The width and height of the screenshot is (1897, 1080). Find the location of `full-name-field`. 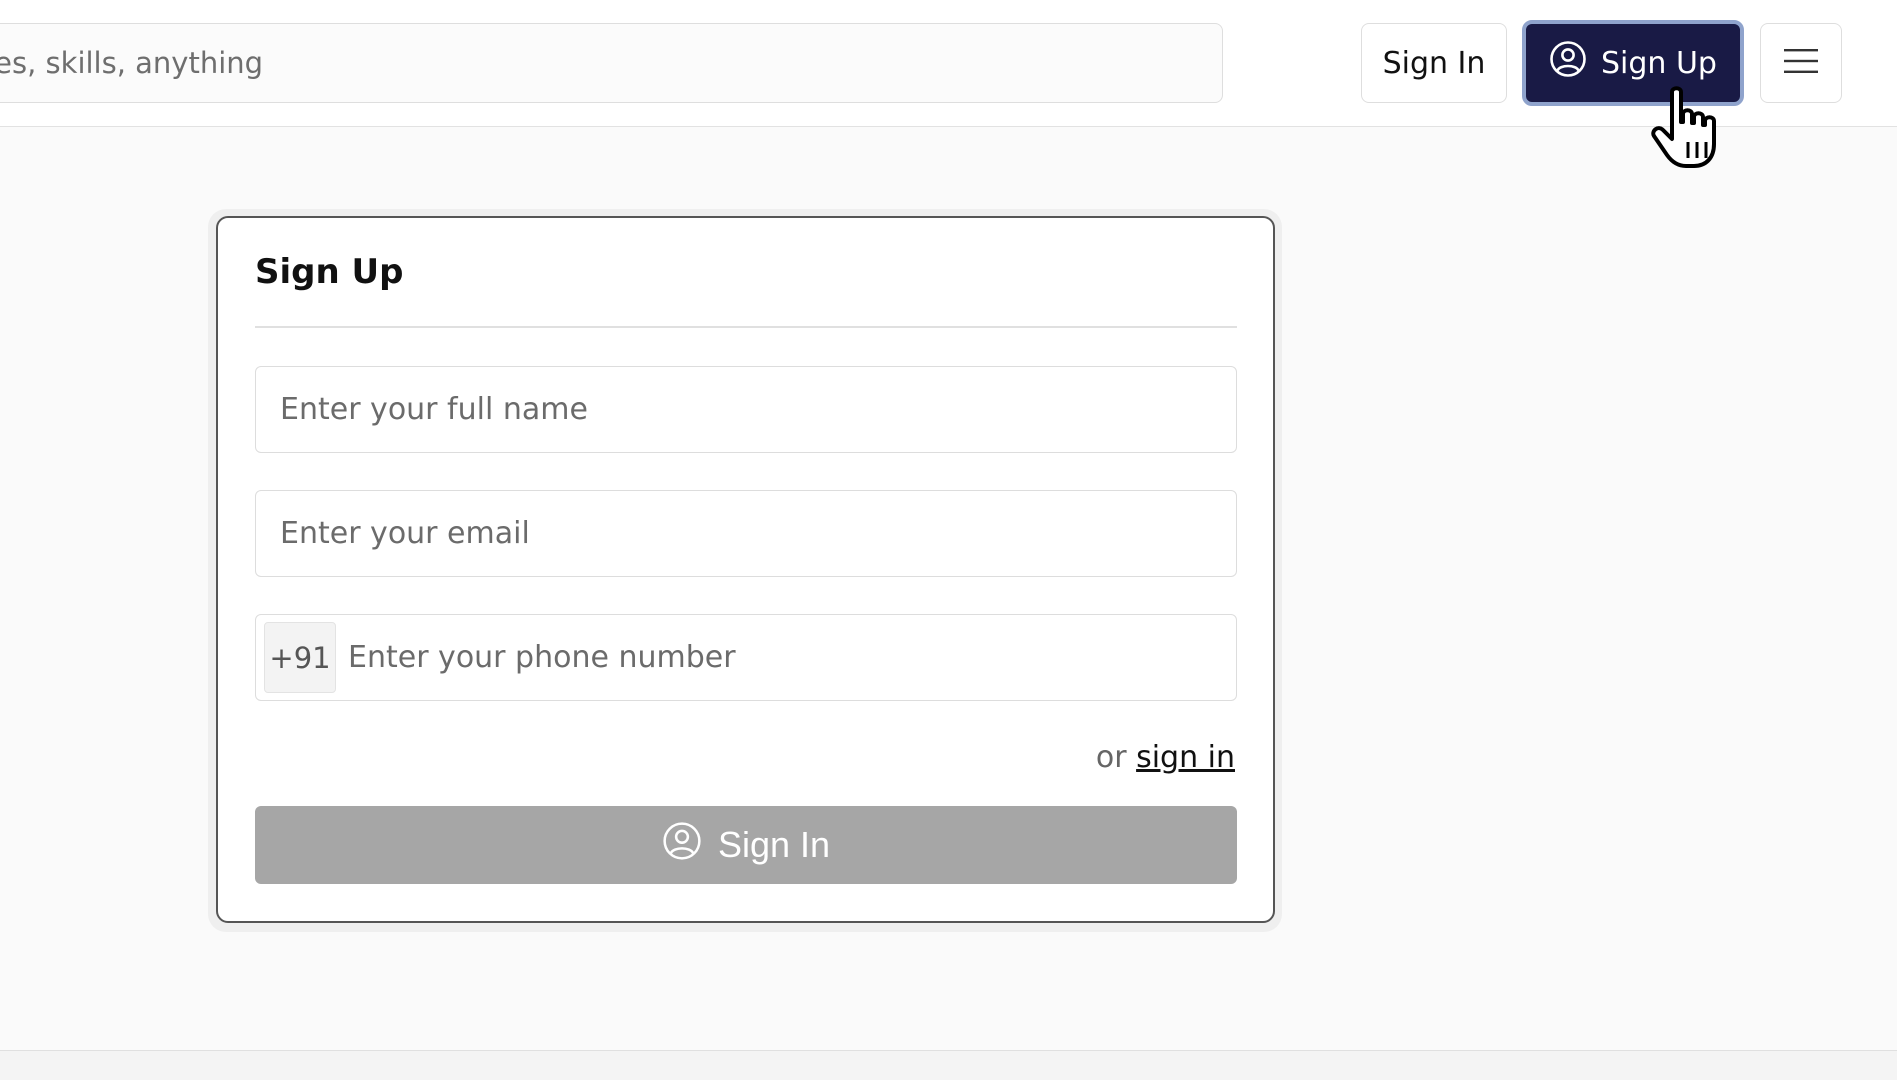

full-name-field is located at coordinates (746, 409).